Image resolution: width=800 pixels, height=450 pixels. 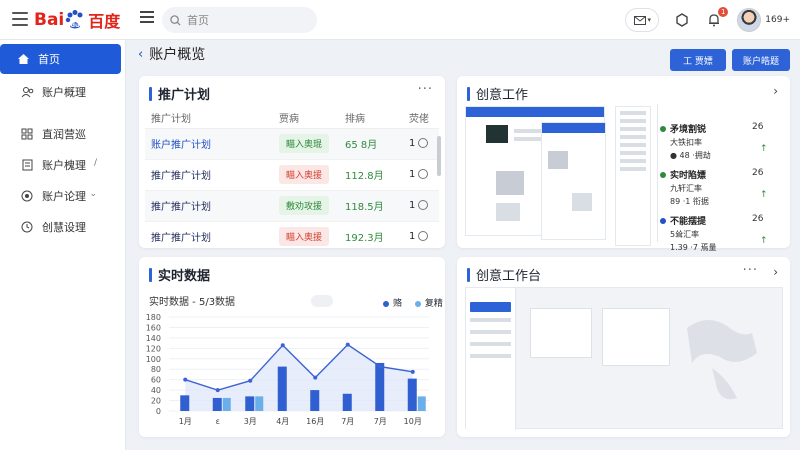 What do you see at coordinates (306, 237) in the screenshot?
I see `status-cell: 瞄入奥援` at bounding box center [306, 237].